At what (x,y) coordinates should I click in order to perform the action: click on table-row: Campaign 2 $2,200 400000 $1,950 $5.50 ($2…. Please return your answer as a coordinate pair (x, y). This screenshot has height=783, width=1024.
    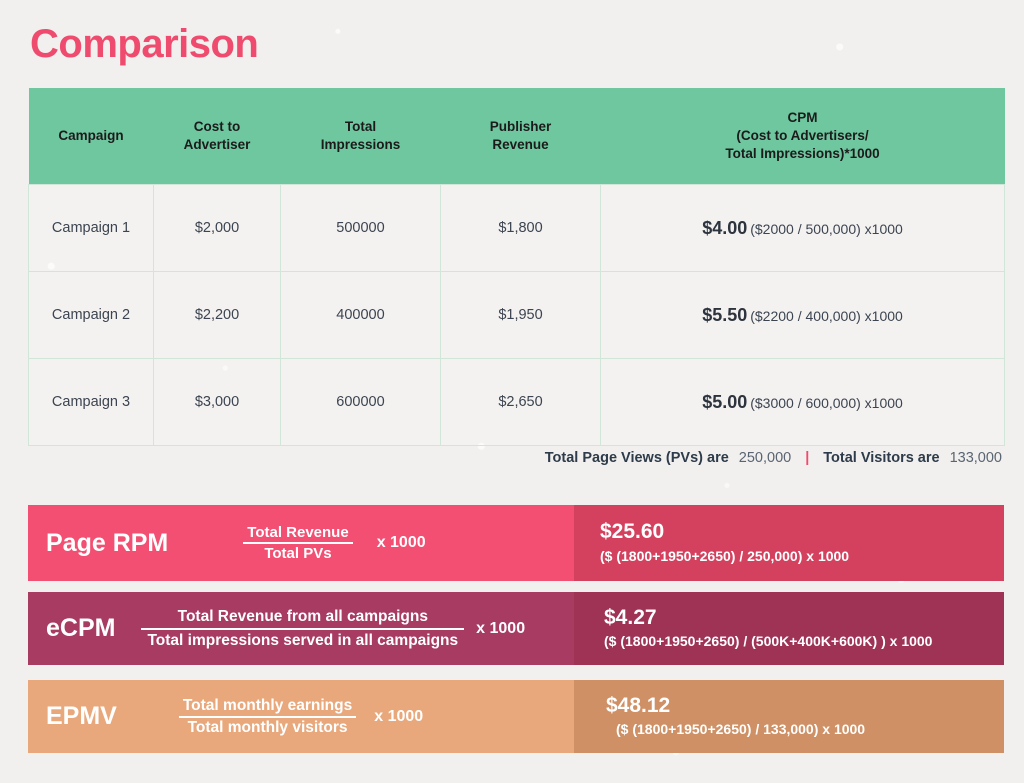
    Looking at the image, I should click on (516, 315).